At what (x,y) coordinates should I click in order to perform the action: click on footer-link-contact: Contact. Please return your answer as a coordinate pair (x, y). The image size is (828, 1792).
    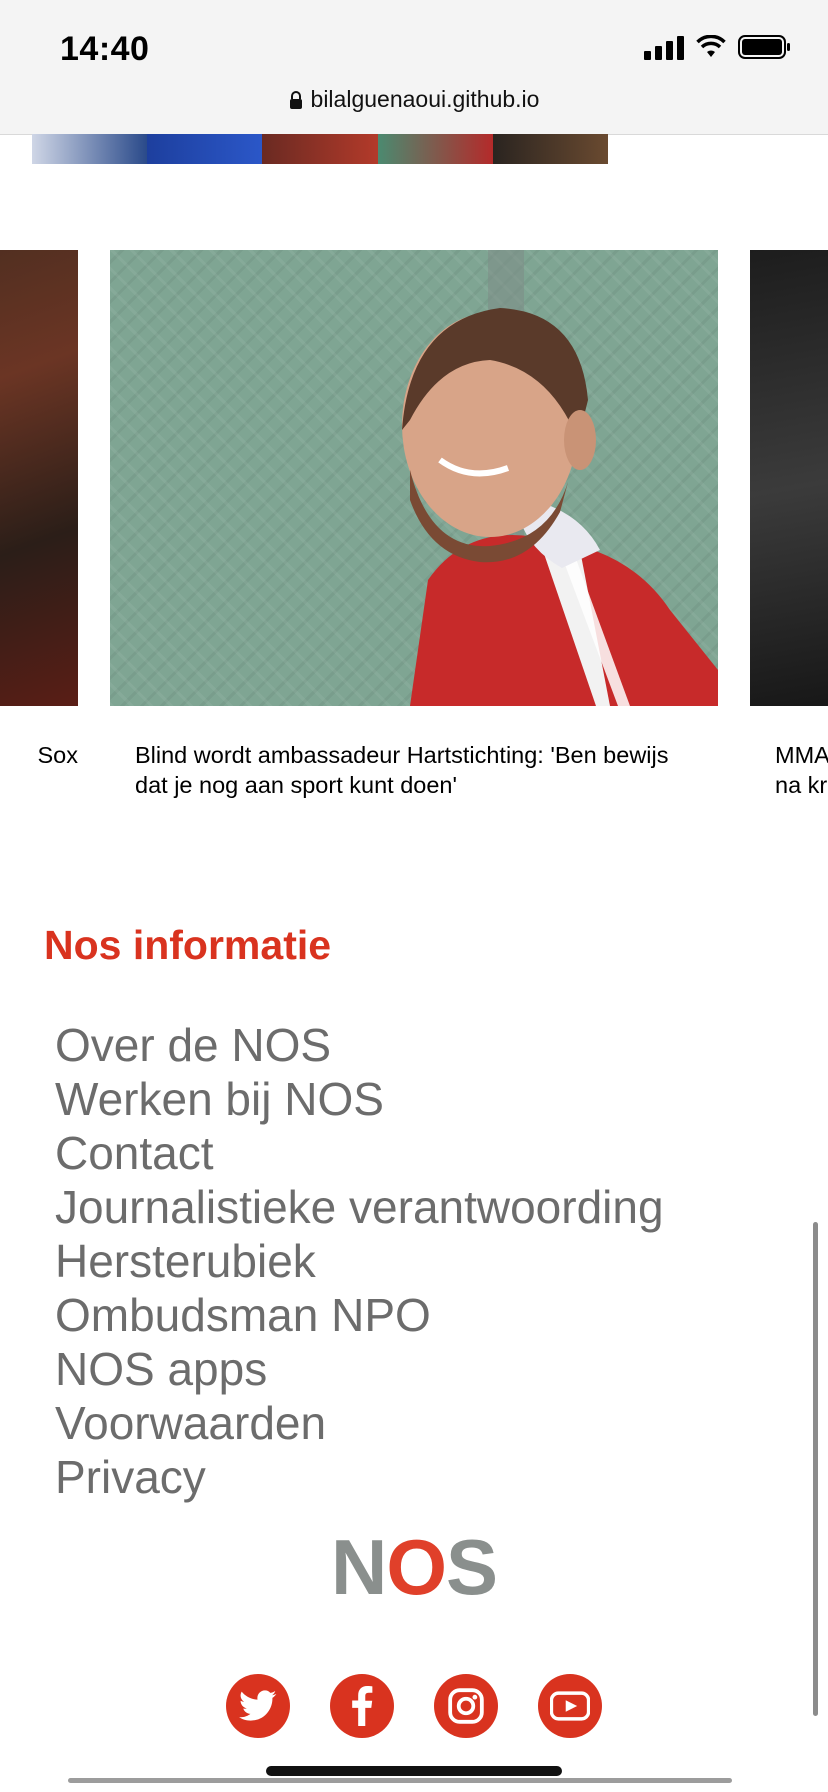
    Looking at the image, I should click on (359, 1153).